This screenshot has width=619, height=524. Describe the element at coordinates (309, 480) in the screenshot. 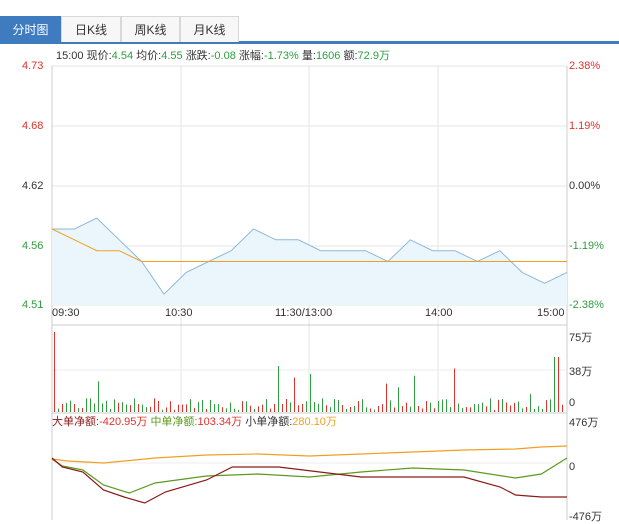

I see `big-order-flow-line` at that location.